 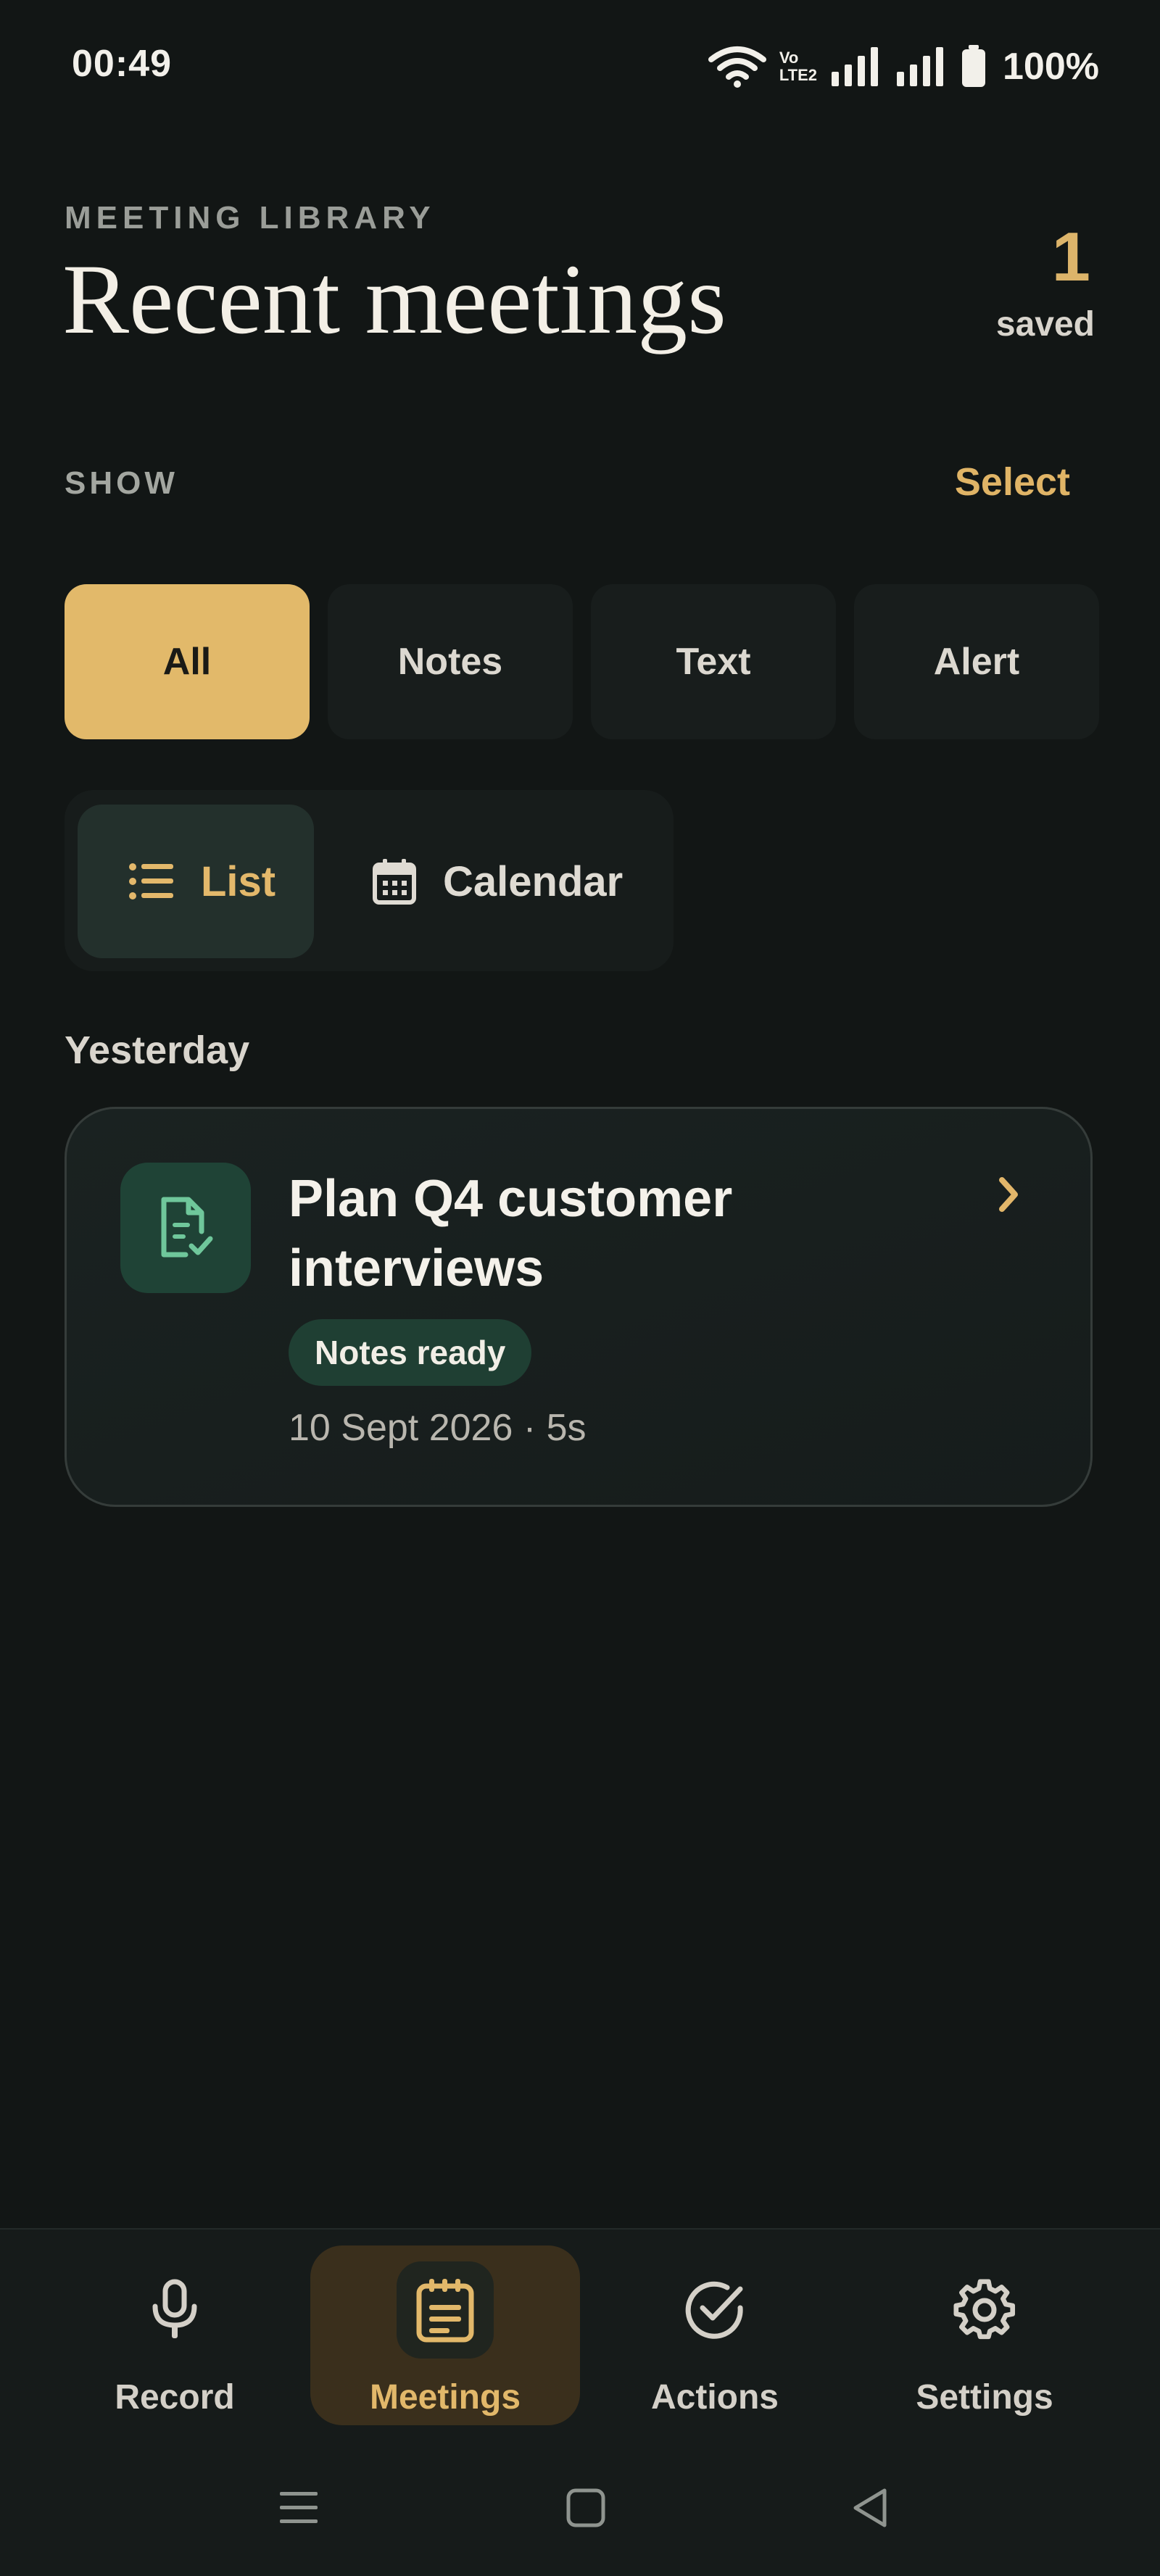 I want to click on filter-chip-notes: Notes, so click(x=451, y=661).